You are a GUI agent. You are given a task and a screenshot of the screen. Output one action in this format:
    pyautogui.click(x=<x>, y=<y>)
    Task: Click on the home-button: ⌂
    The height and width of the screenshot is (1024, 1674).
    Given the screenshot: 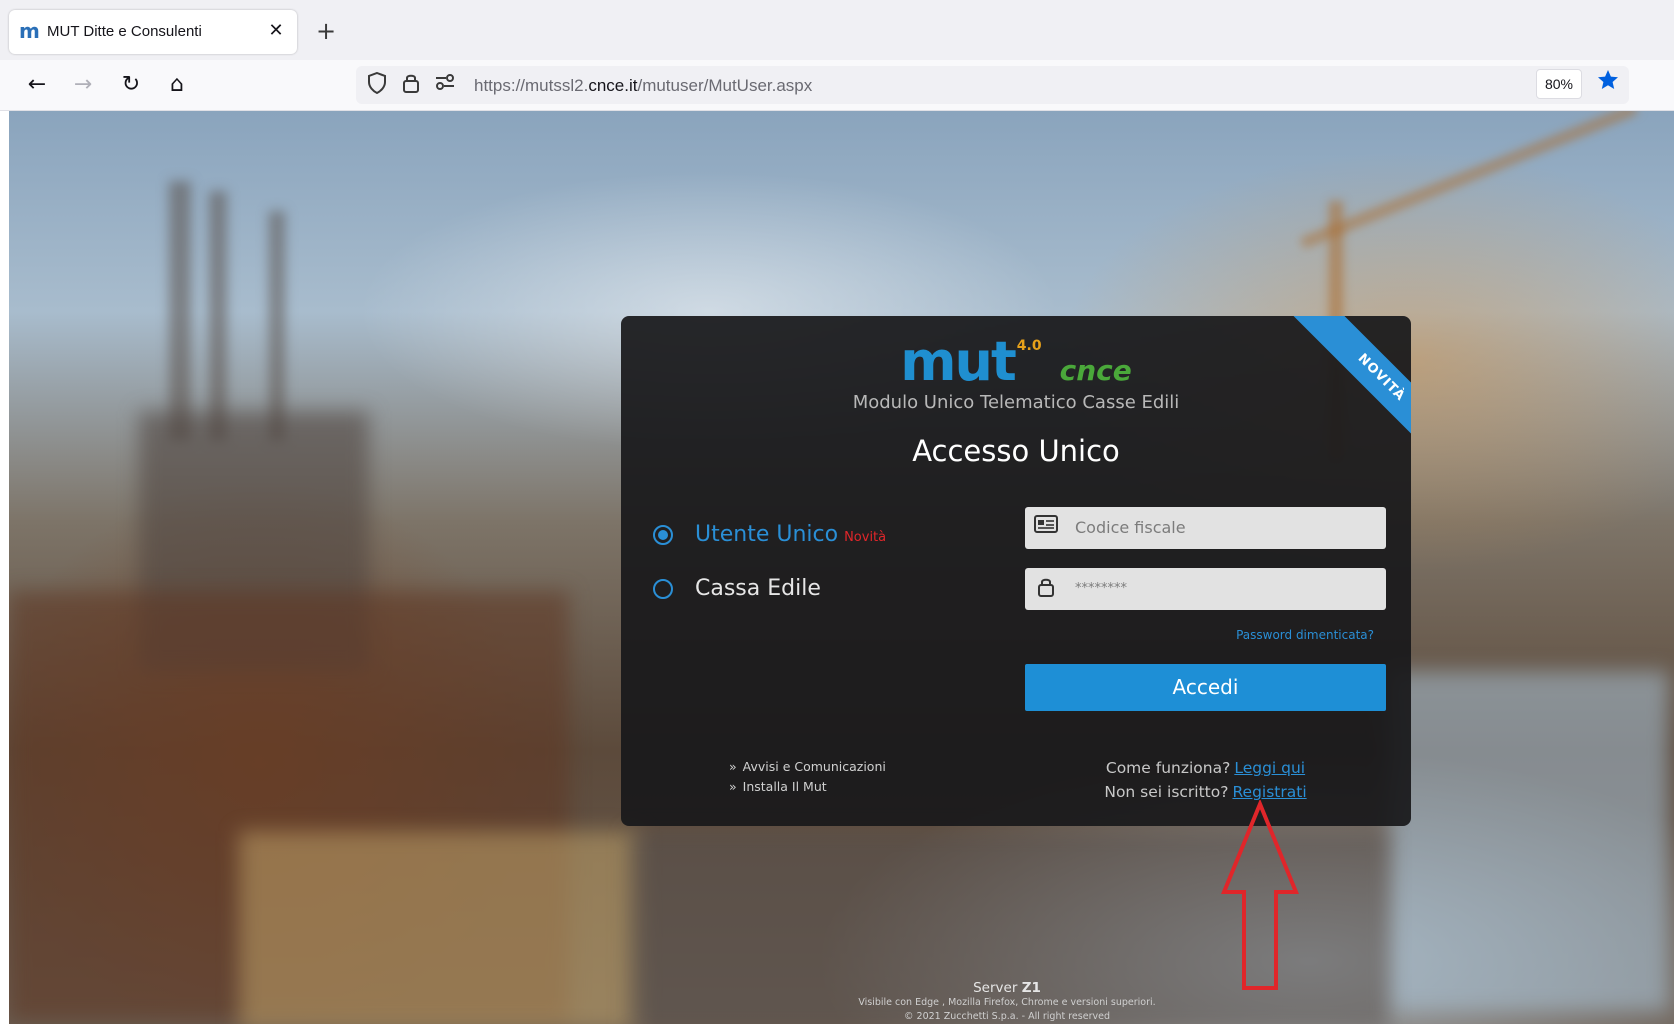 What is the action you would take?
    pyautogui.click(x=177, y=85)
    